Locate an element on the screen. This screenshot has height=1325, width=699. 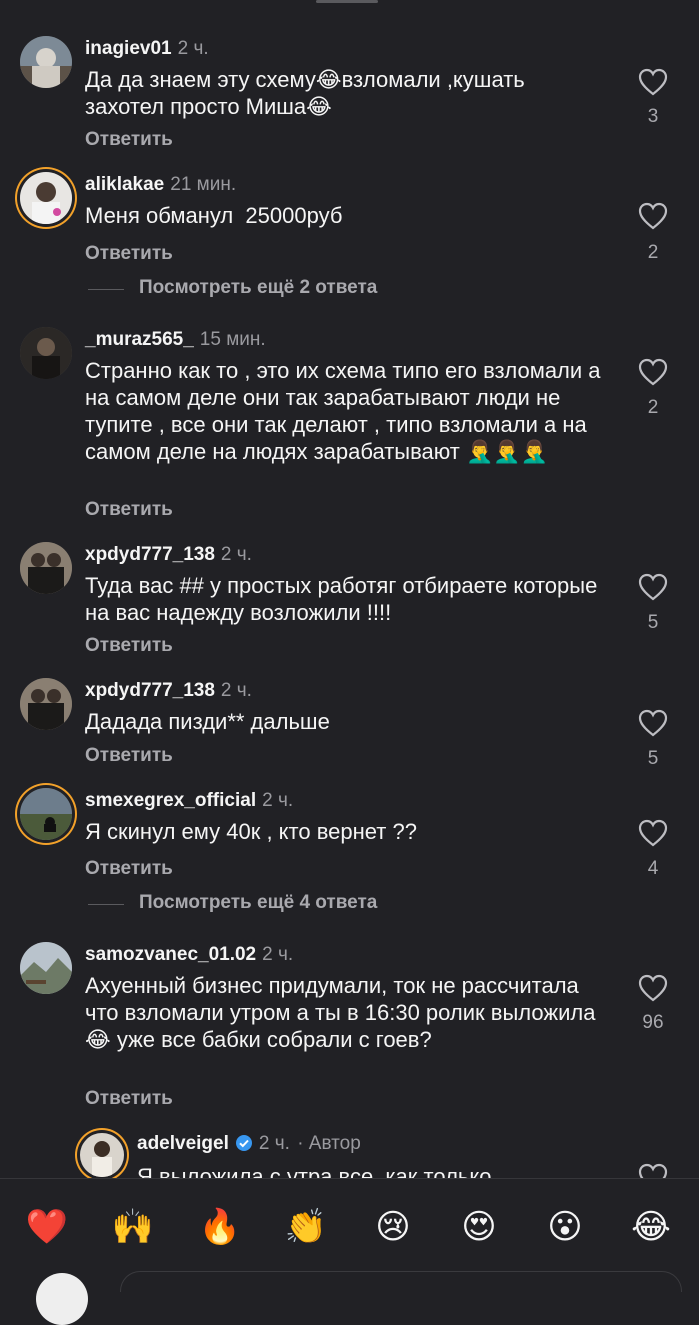
comment-meta: aliklakae 21 мин. is located at coordinates (160, 185).